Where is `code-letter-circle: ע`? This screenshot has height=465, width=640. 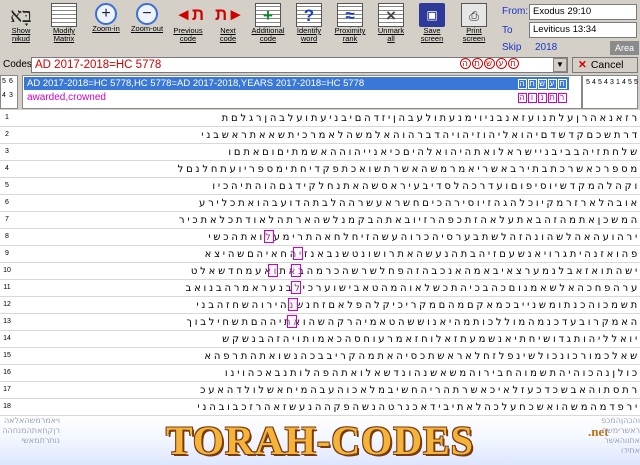
code-letter-circle: ע is located at coordinates (501, 63).